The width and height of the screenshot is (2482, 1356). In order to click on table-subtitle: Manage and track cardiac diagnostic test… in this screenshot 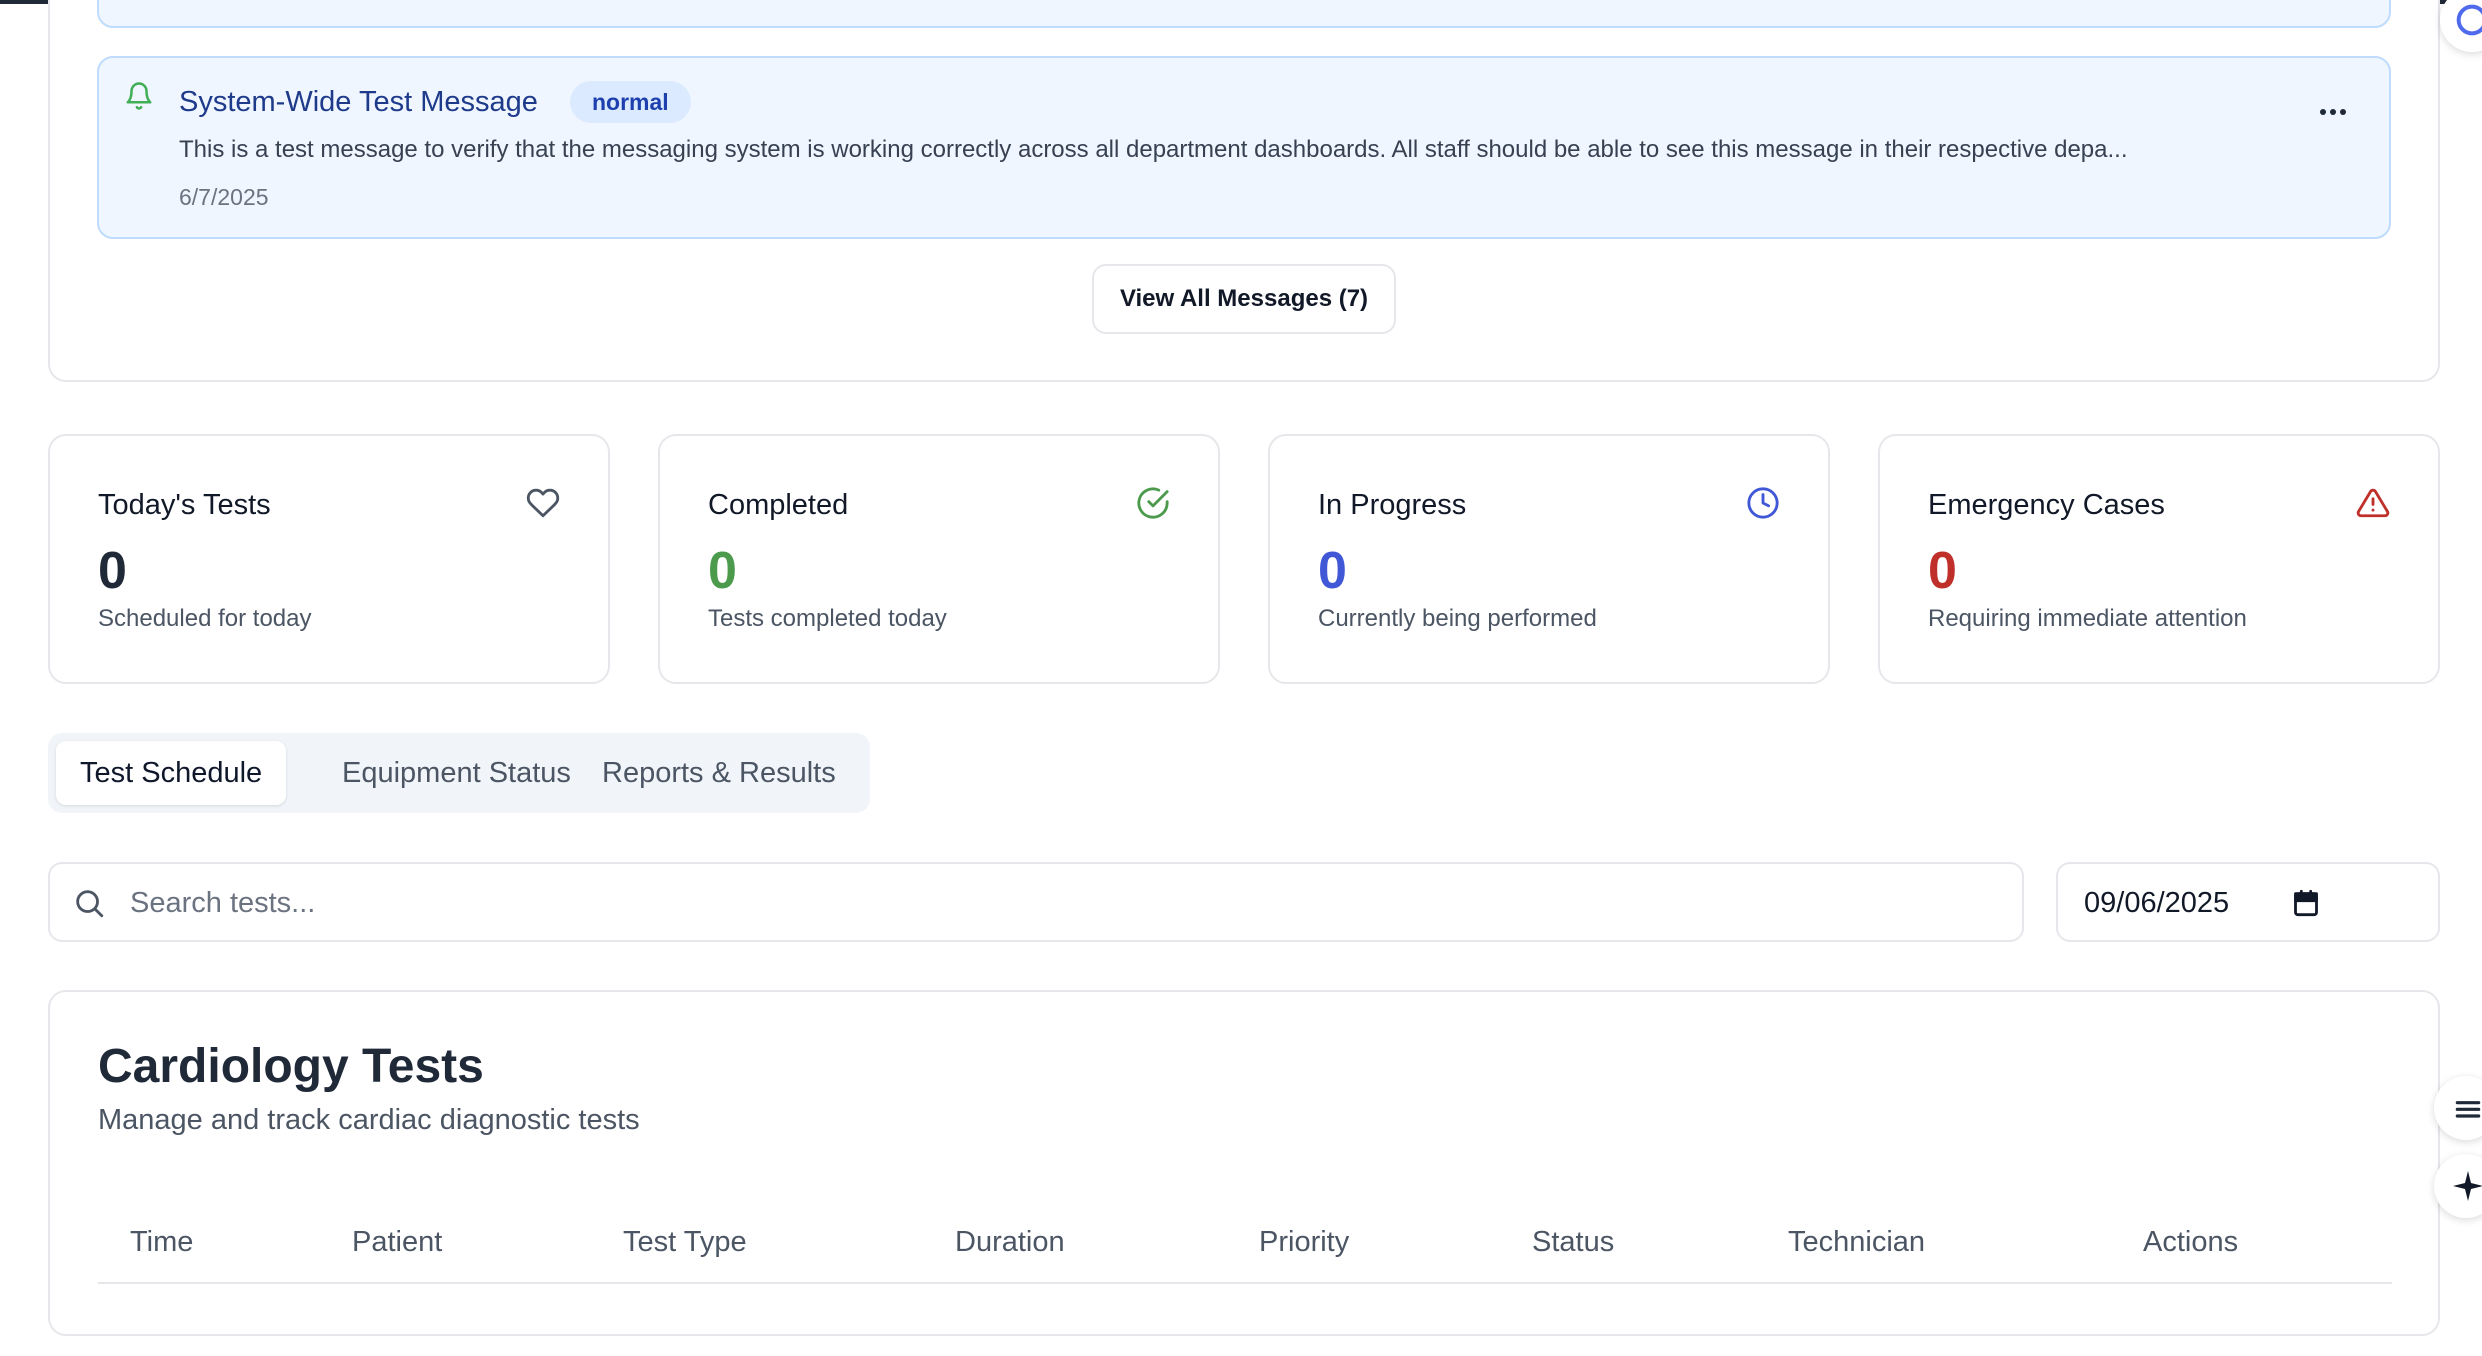, I will do `click(369, 1120)`.